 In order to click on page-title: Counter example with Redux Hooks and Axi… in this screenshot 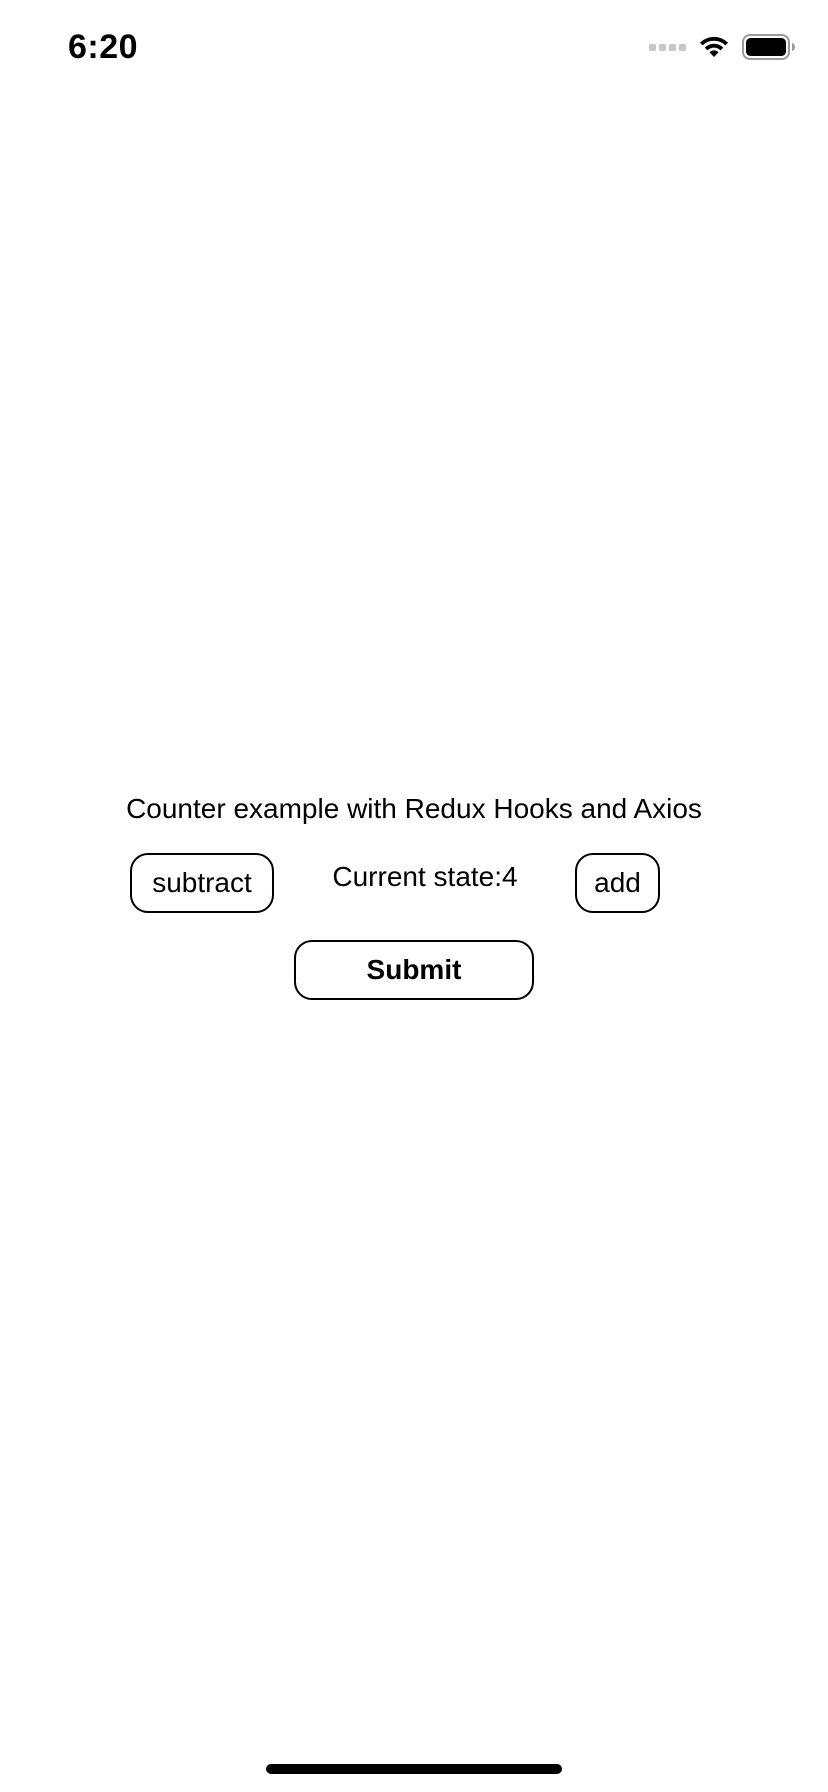, I will do `click(414, 809)`.